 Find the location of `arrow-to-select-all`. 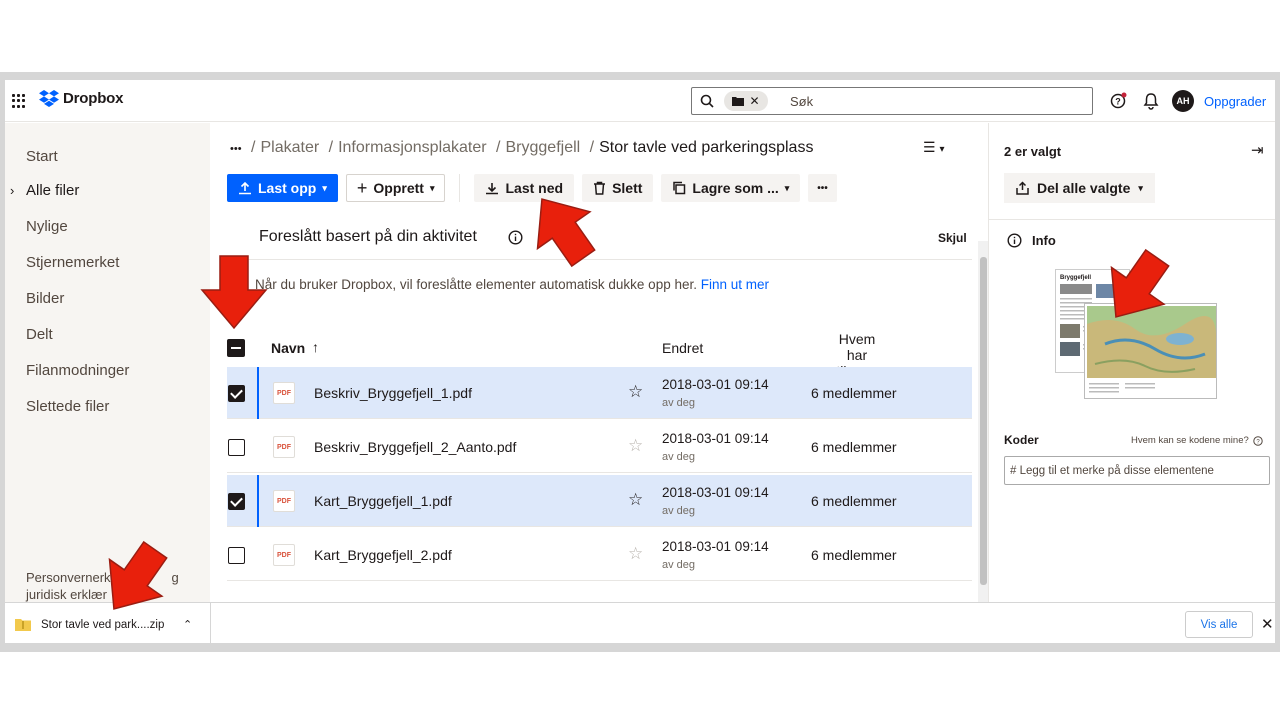

arrow-to-select-all is located at coordinates (234, 292).